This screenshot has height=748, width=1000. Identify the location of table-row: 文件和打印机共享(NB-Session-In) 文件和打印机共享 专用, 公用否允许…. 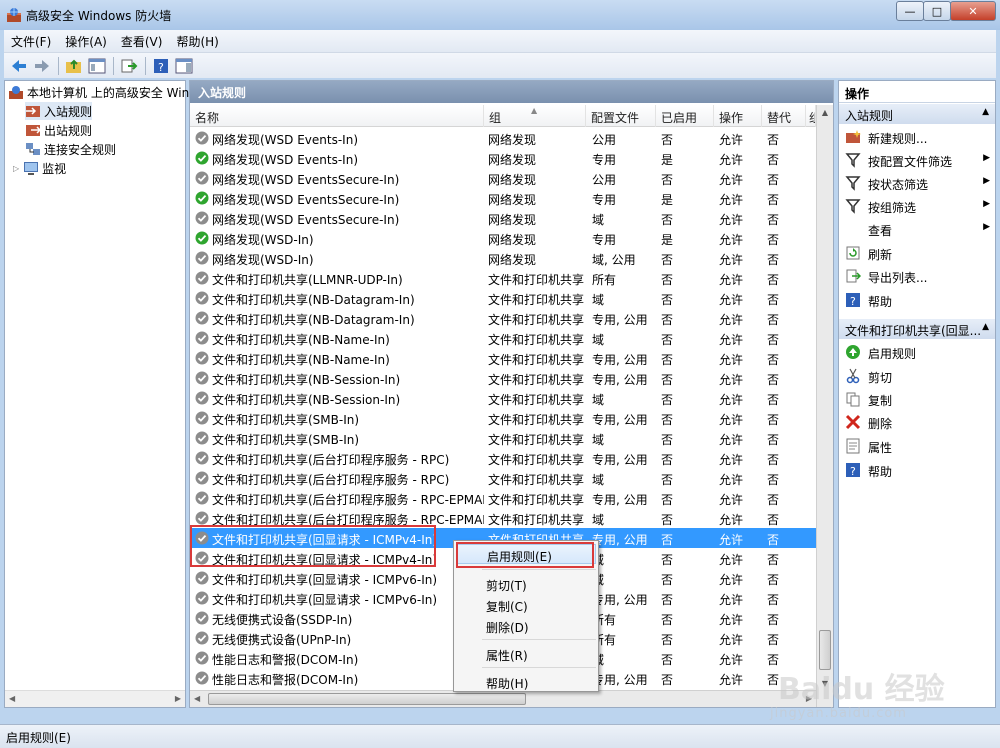
(503, 378).